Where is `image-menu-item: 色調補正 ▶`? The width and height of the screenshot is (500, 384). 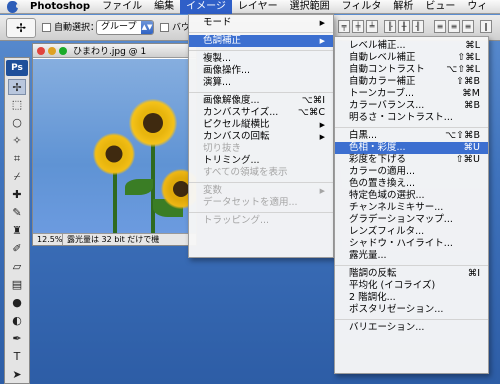
image-menu-item: 色調補正 ▶ is located at coordinates (261, 41).